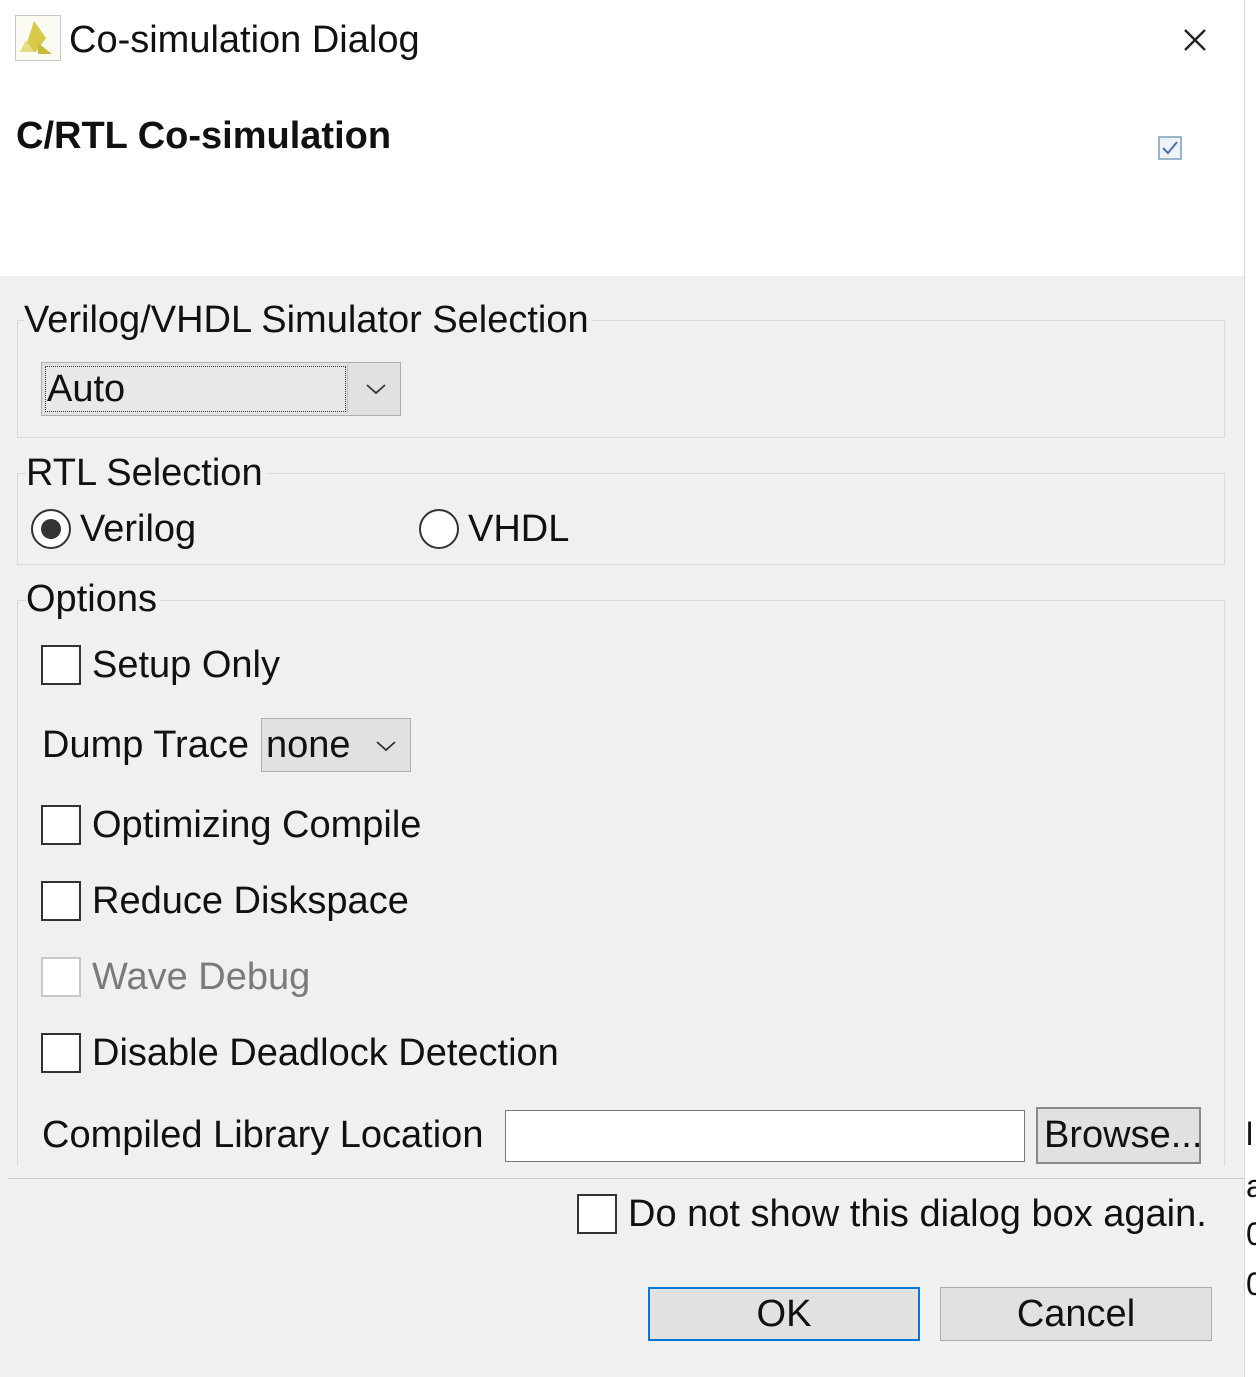  Describe the element at coordinates (1170, 148) in the screenshot. I see `checkmark-icon` at that location.